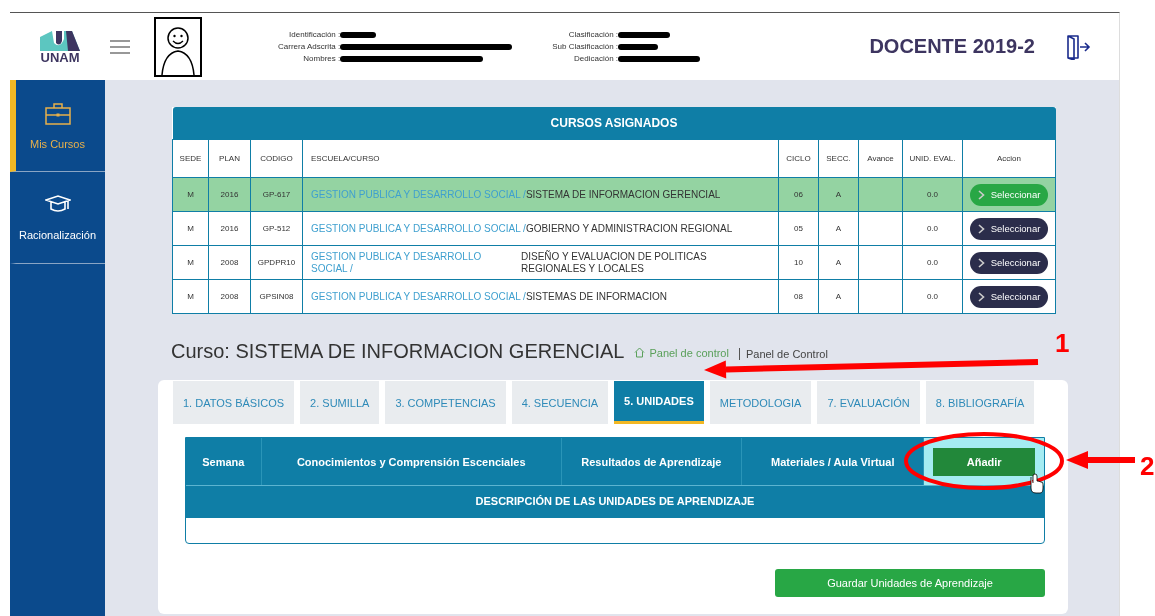 The image size is (1155, 616). Describe the element at coordinates (60, 40) in the screenshot. I see `logo-icon` at that location.